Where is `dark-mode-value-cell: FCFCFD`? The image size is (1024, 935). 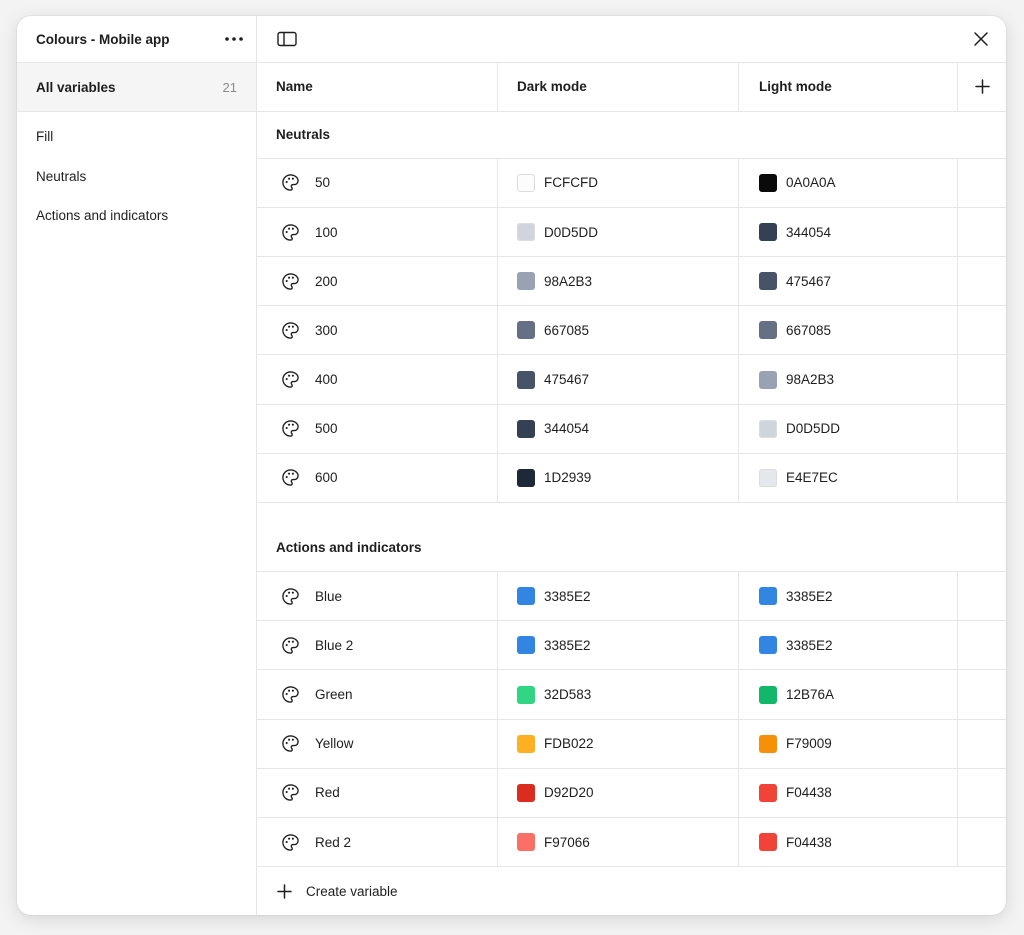
dark-mode-value-cell: FCFCFD is located at coordinates (618, 182).